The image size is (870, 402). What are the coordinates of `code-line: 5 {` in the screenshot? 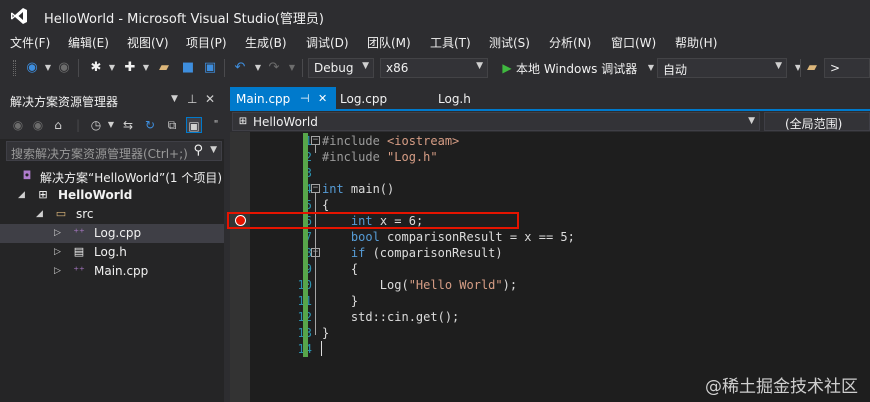 It's located at (550, 205).